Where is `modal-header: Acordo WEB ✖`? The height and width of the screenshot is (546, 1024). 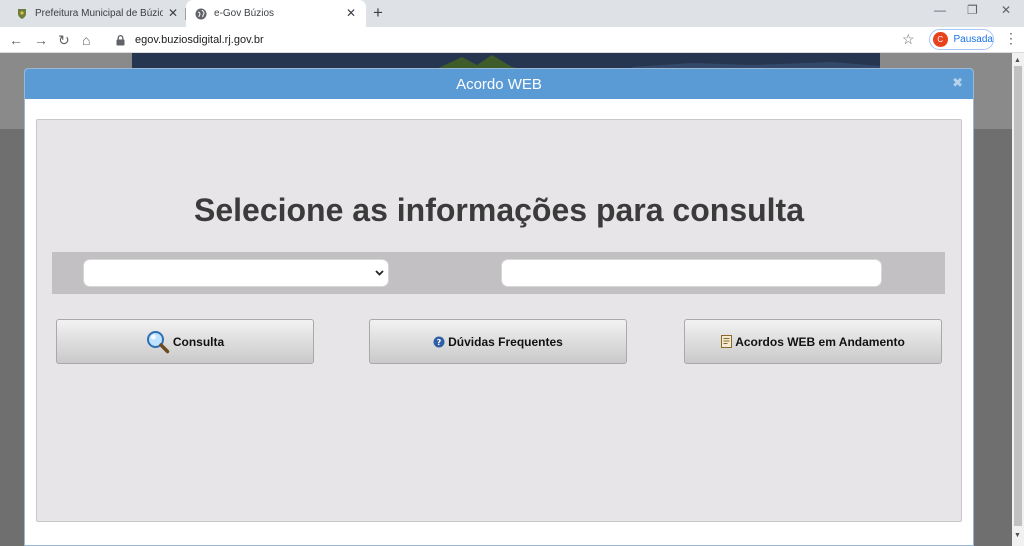 modal-header: Acordo WEB ✖ is located at coordinates (499, 84).